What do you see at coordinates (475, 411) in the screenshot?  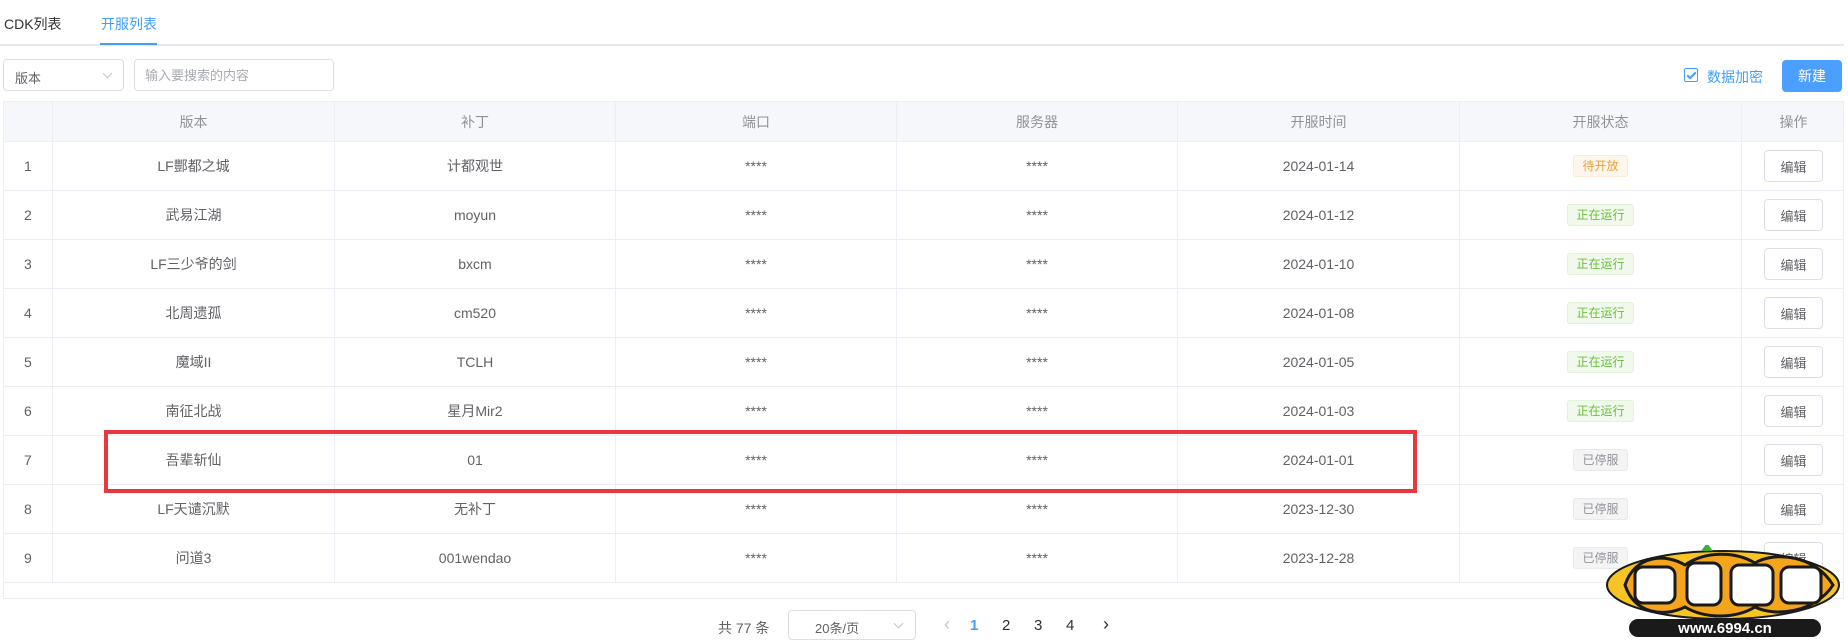 I see `cell-patch: 星月Mir2` at bounding box center [475, 411].